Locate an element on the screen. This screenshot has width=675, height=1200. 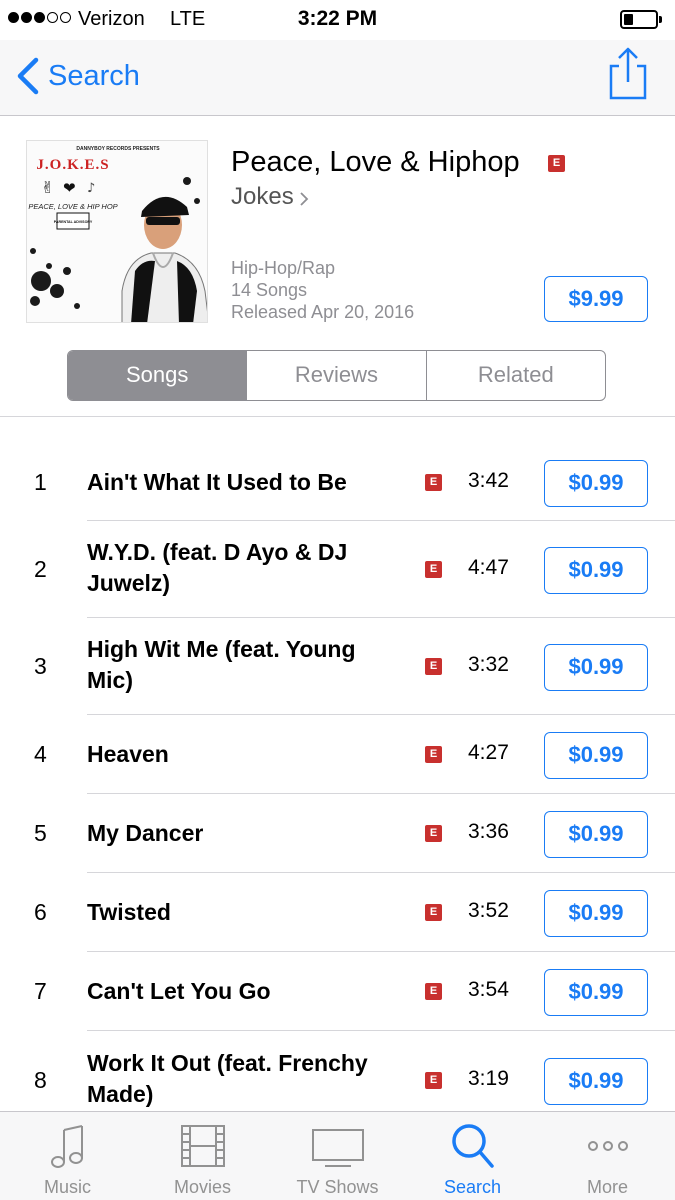
track-duration: 4:27 is located at coordinates (488, 752).